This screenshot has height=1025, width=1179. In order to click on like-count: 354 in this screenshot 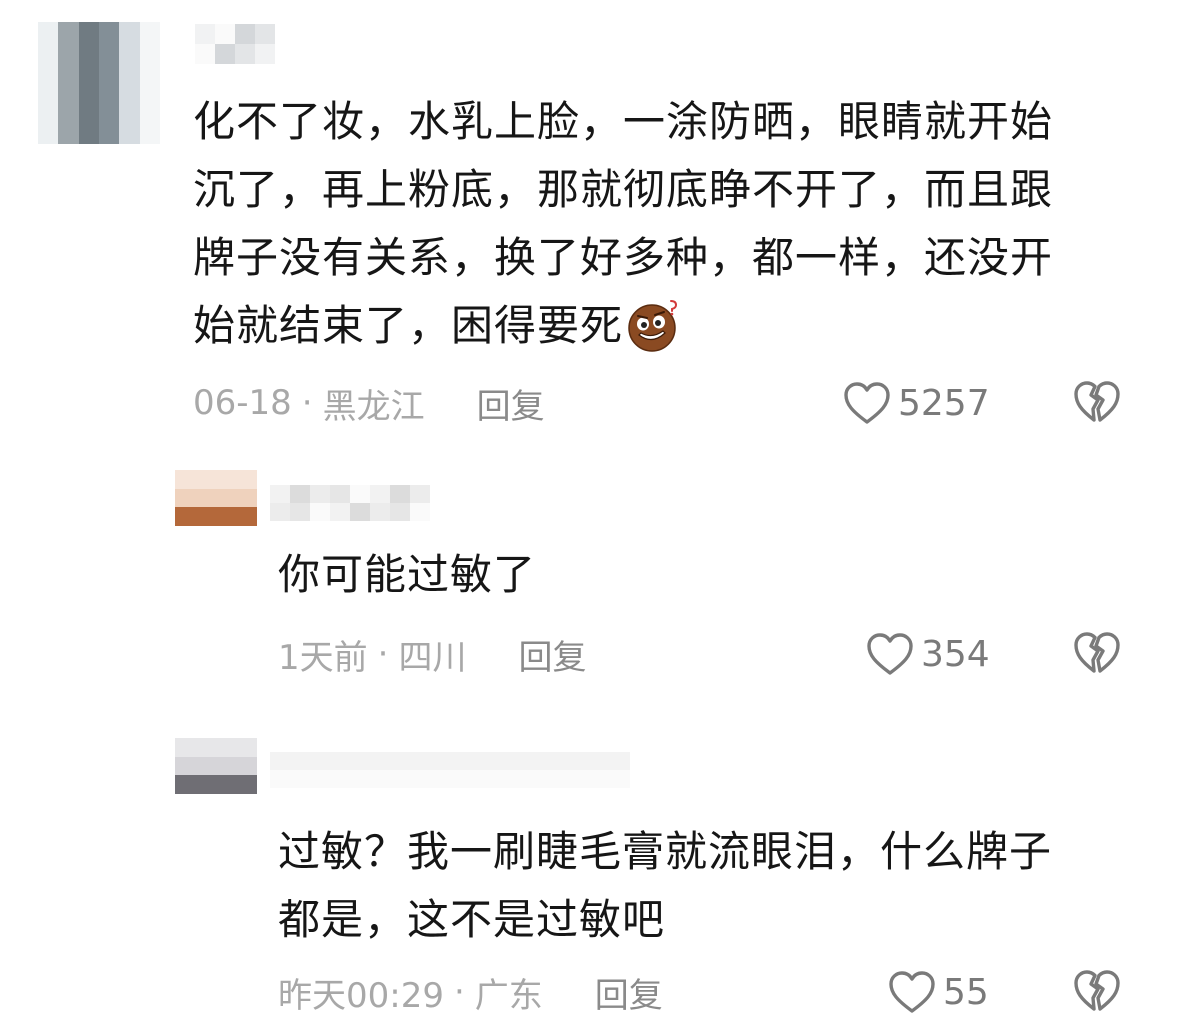, I will do `click(955, 654)`.